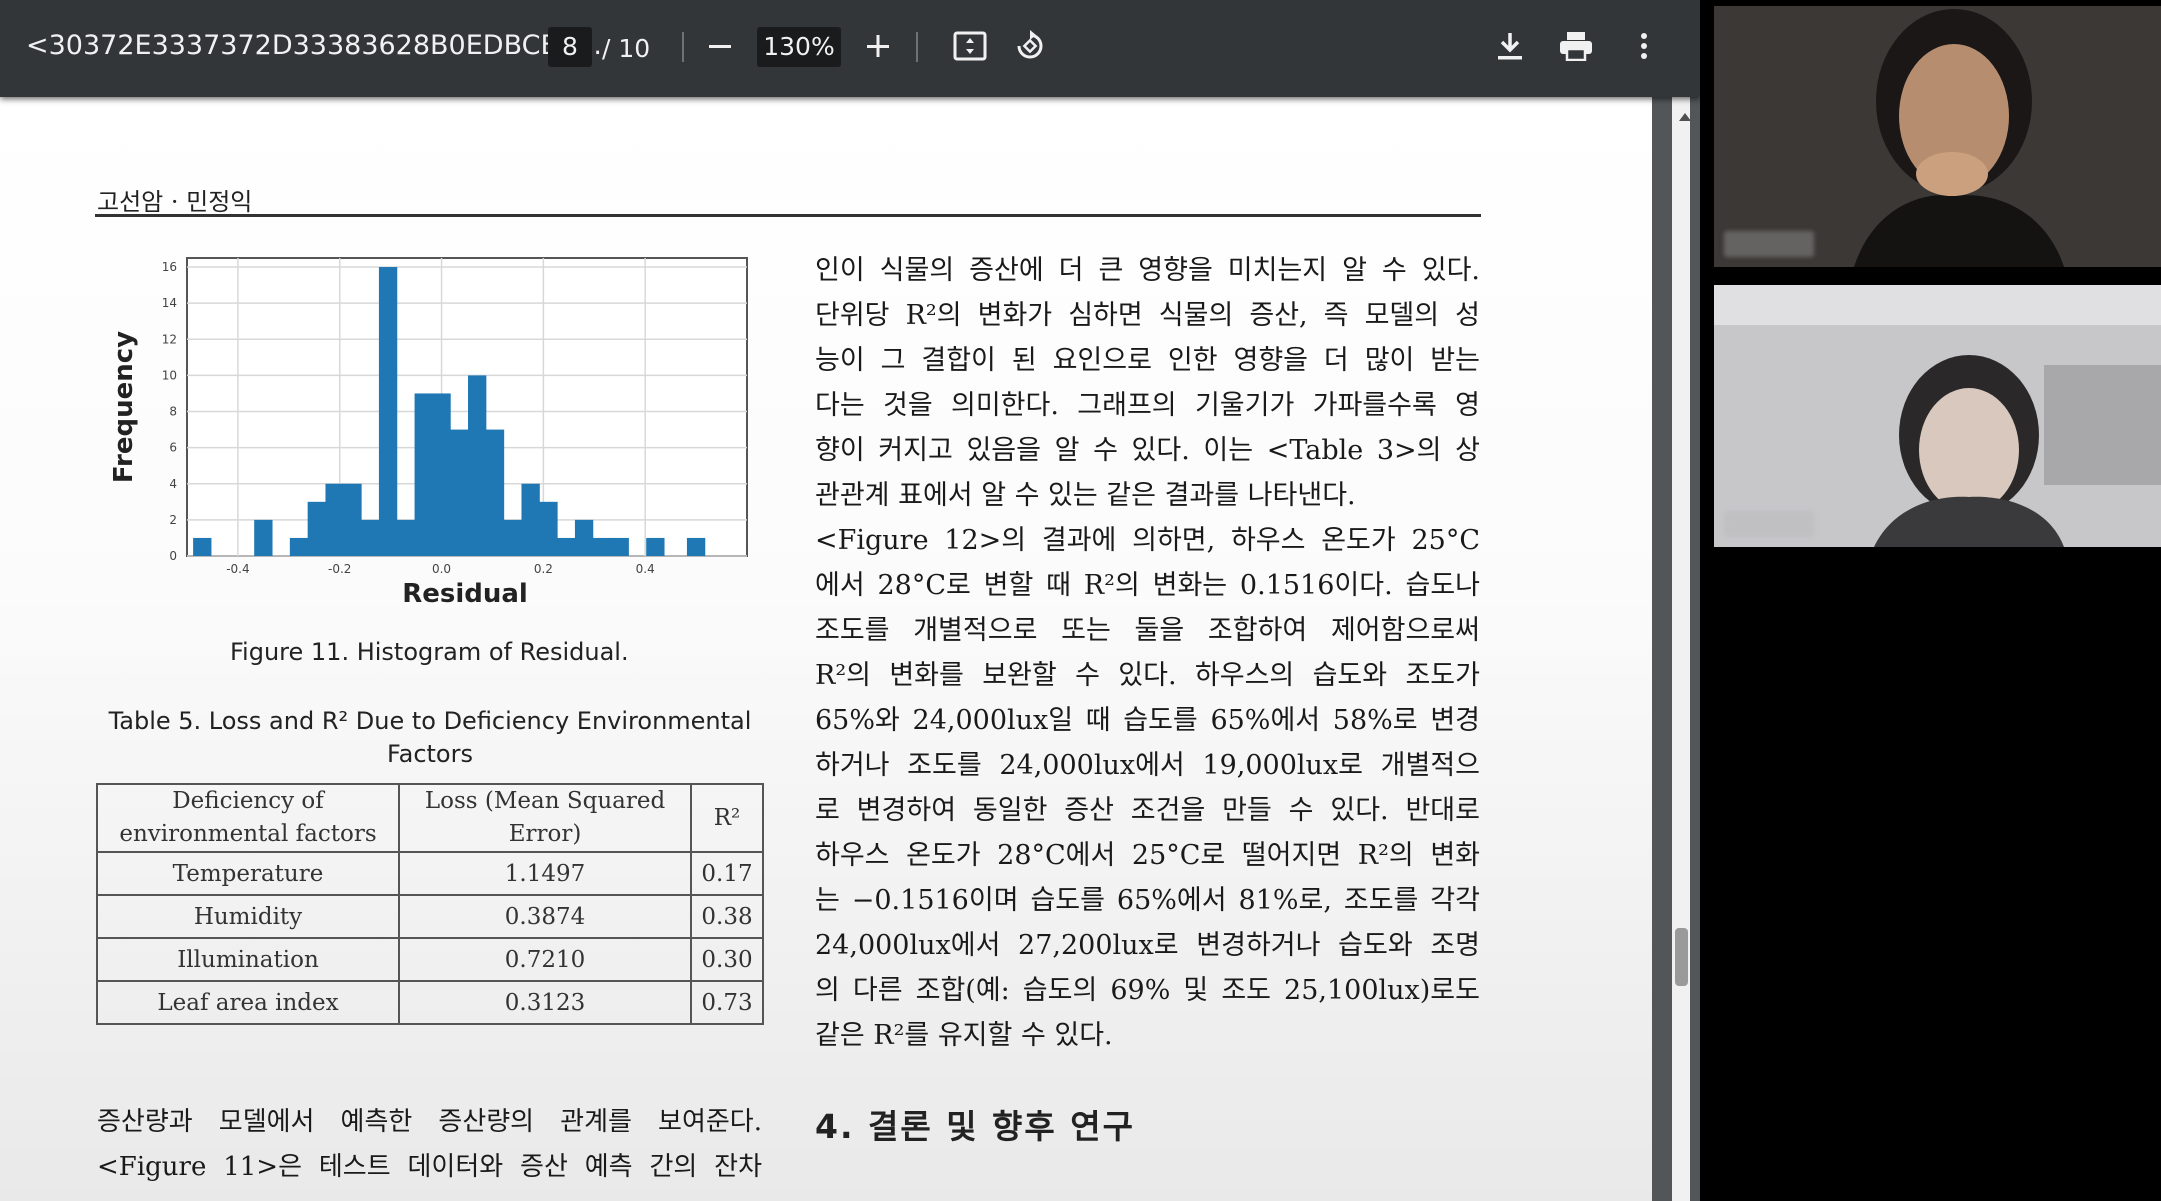 The image size is (2161, 1201). What do you see at coordinates (1644, 46) in the screenshot?
I see `more-options-button` at bounding box center [1644, 46].